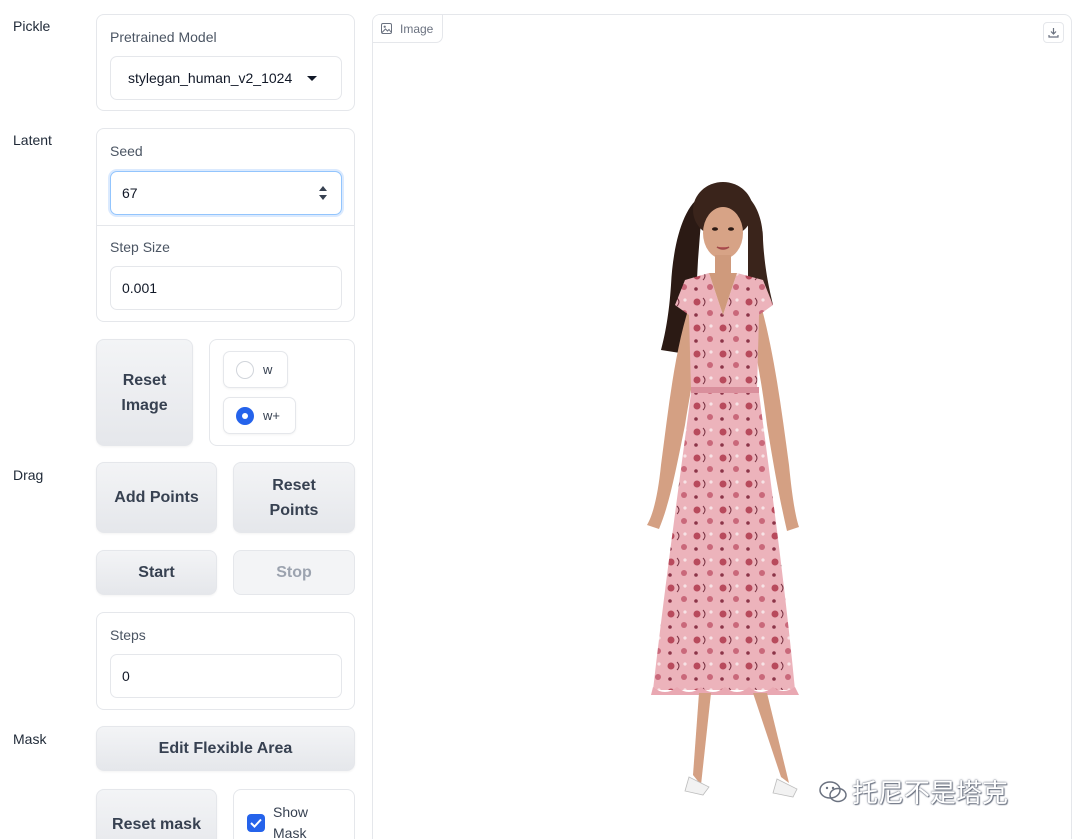  I want to click on wechat-icon, so click(833, 792).